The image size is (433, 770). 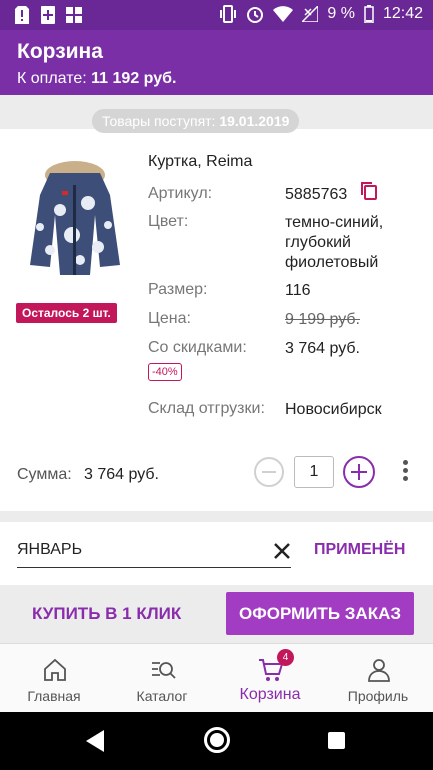 What do you see at coordinates (216, 15) in the screenshot?
I see `status-bar: 9 % 12:42` at bounding box center [216, 15].